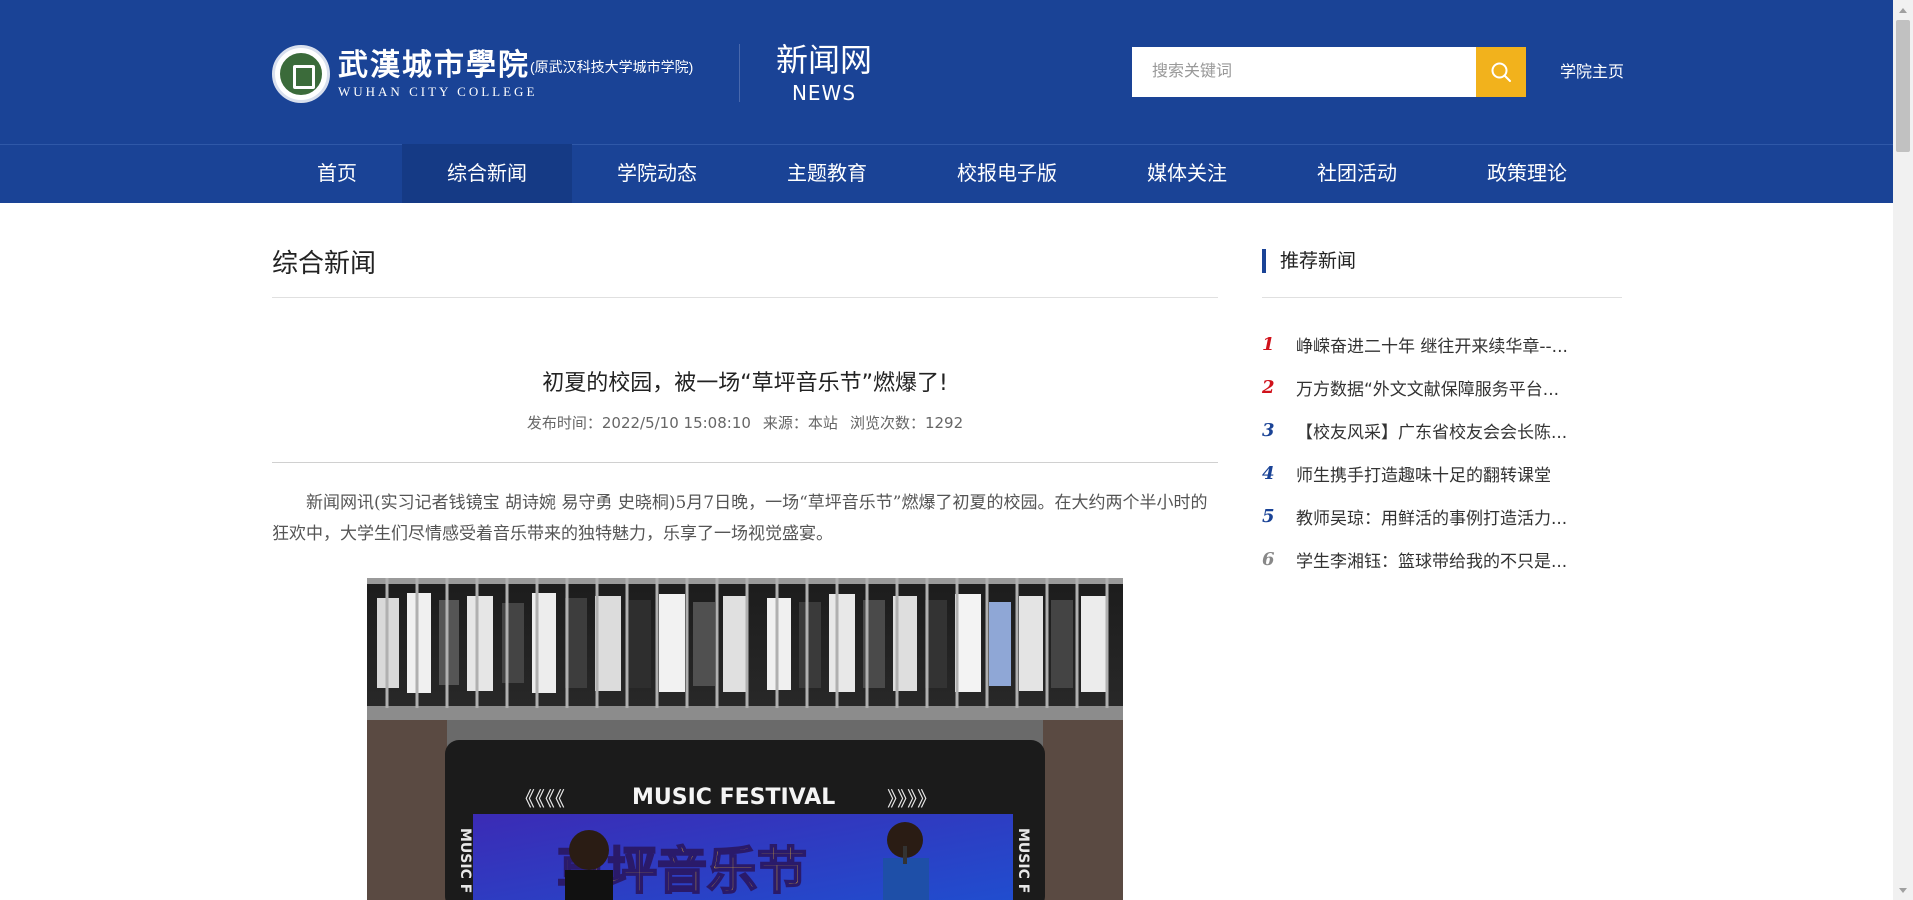  What do you see at coordinates (1268, 559) in the screenshot?
I see `rank-number: 6` at bounding box center [1268, 559].